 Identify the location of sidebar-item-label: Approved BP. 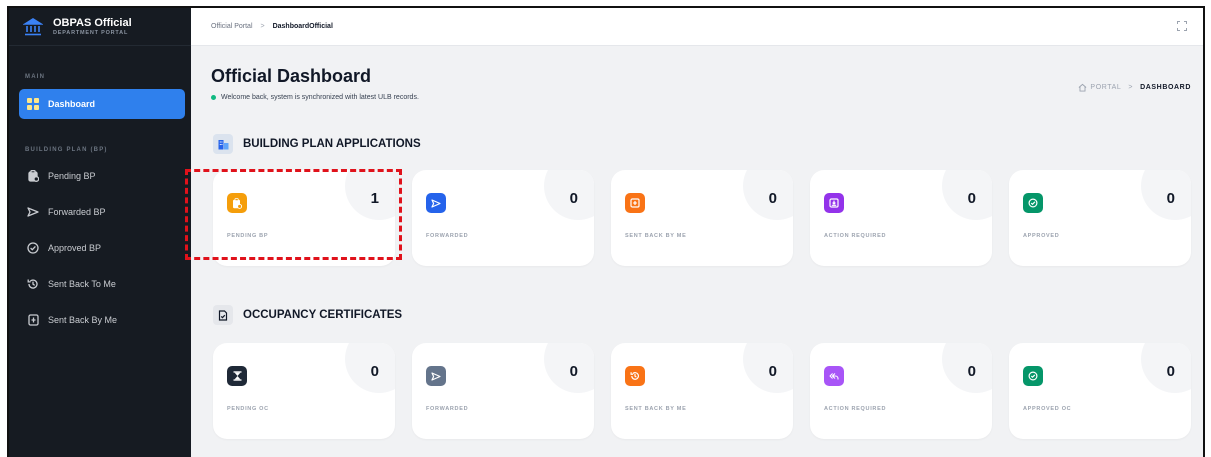
(75, 248).